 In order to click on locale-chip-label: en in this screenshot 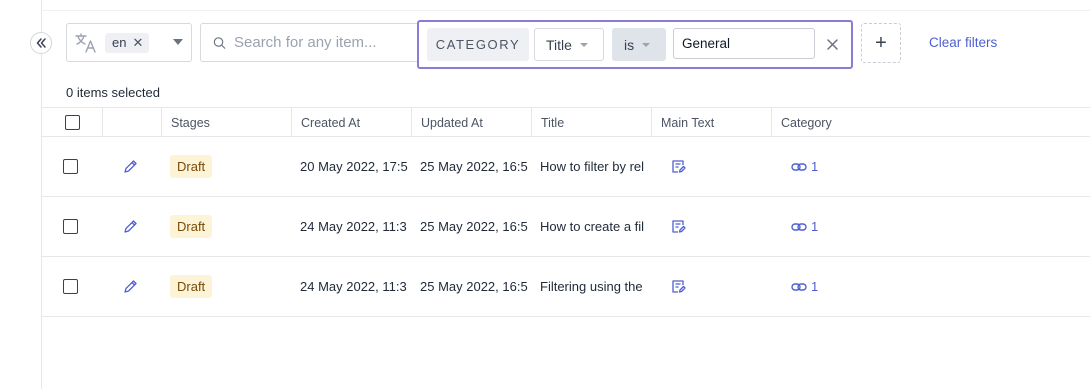, I will do `click(119, 42)`.